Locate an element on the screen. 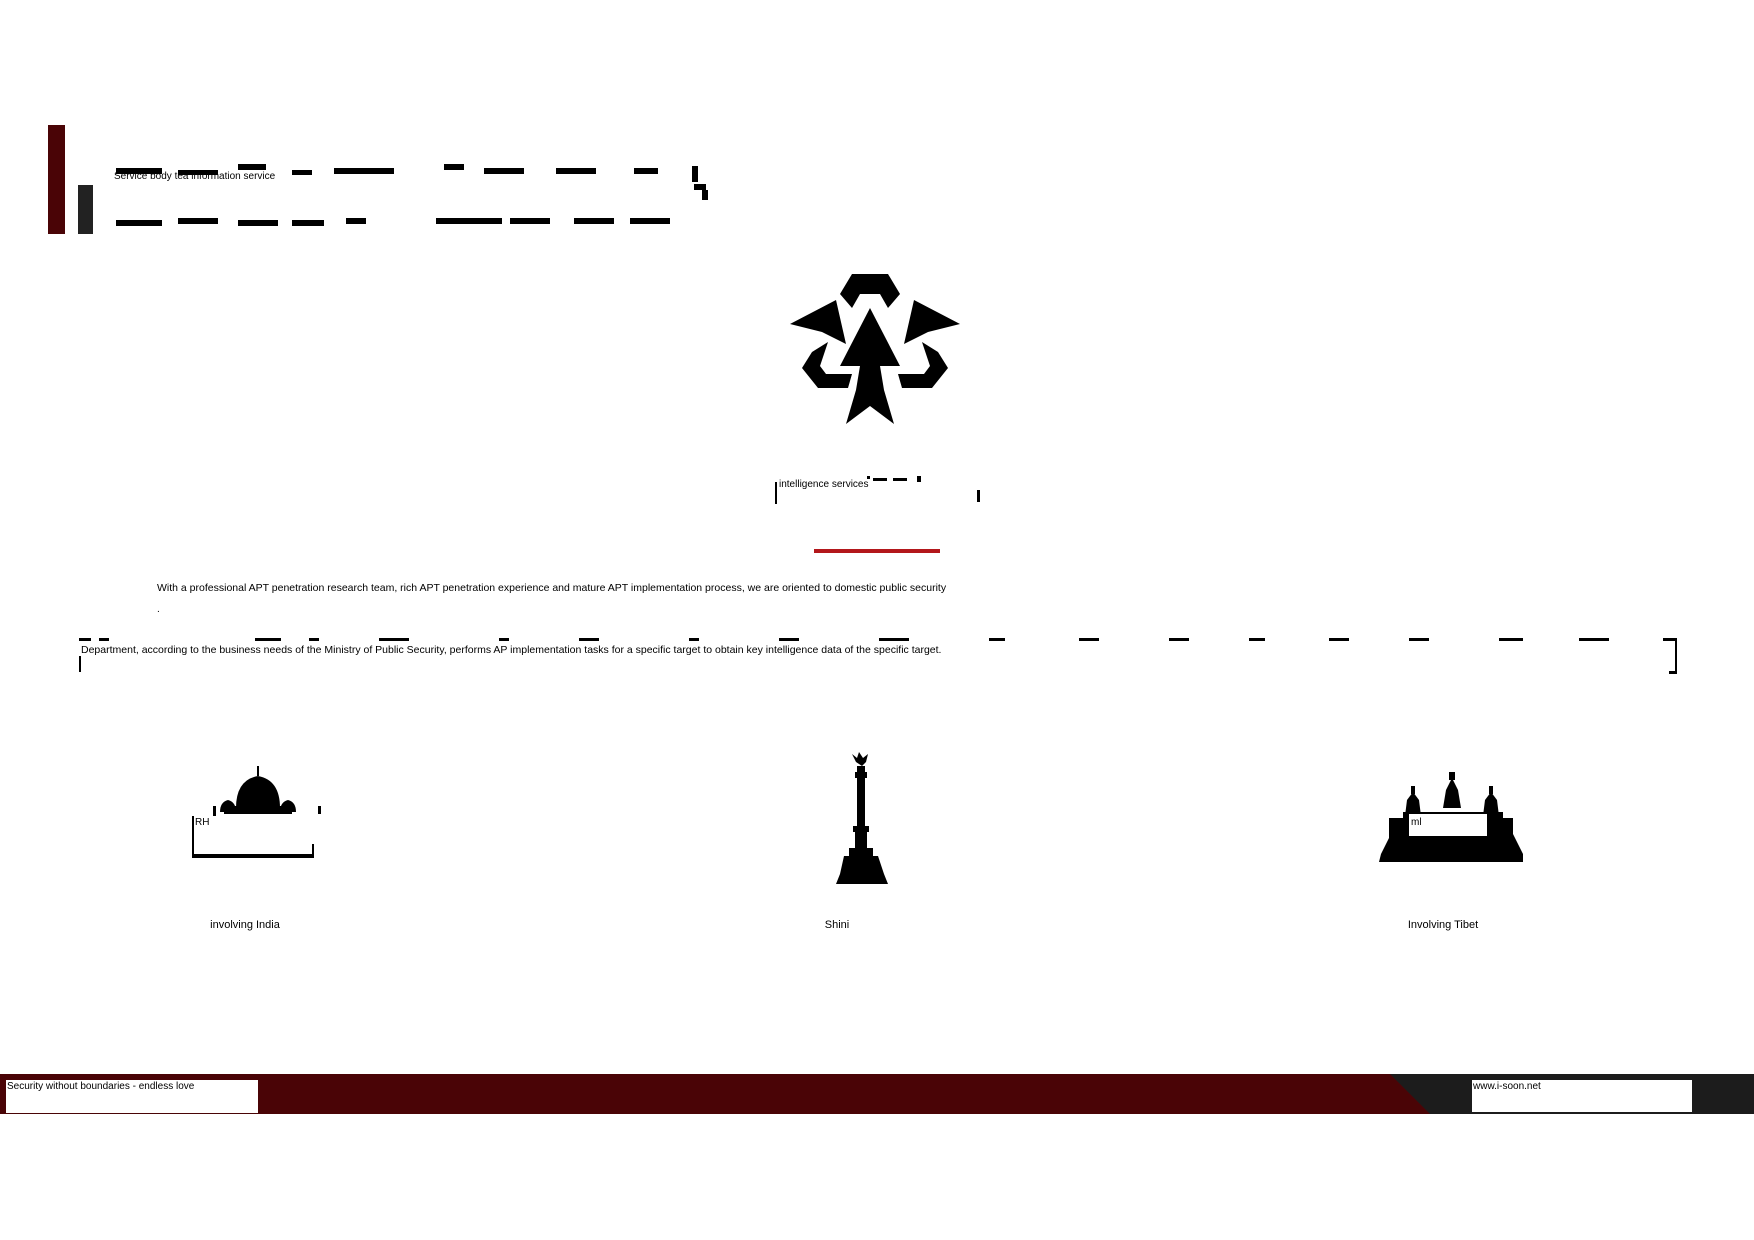 This screenshot has height=1240, width=1754. region-tibet-label: Involving Tibet is located at coordinates (1443, 925).